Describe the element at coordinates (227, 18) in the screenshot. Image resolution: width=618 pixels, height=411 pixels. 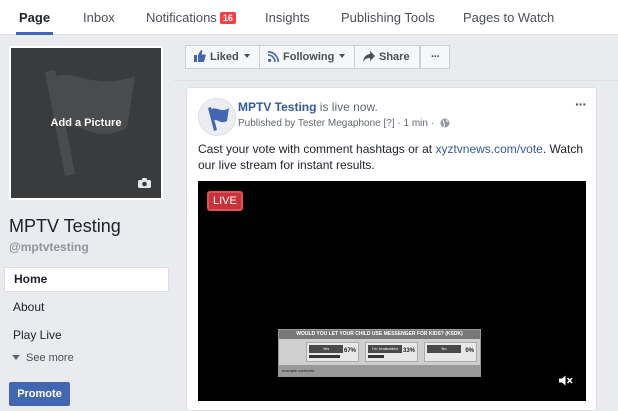
I see `notifications-badge: 16` at that location.